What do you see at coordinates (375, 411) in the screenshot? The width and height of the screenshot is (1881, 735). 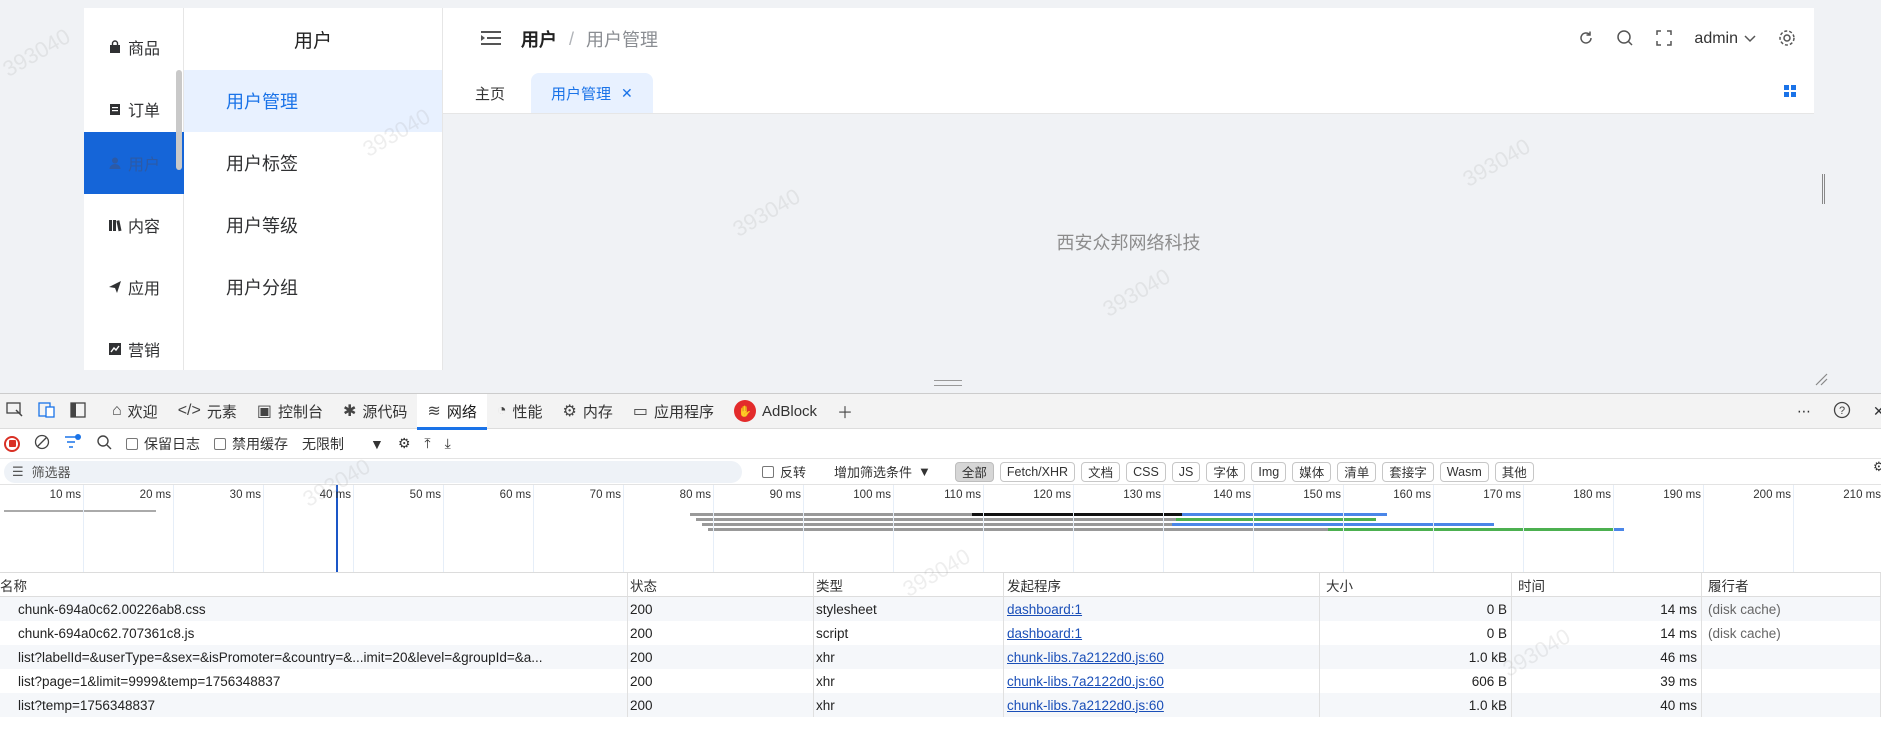 I see `tab-sources: ✱ 源代码` at bounding box center [375, 411].